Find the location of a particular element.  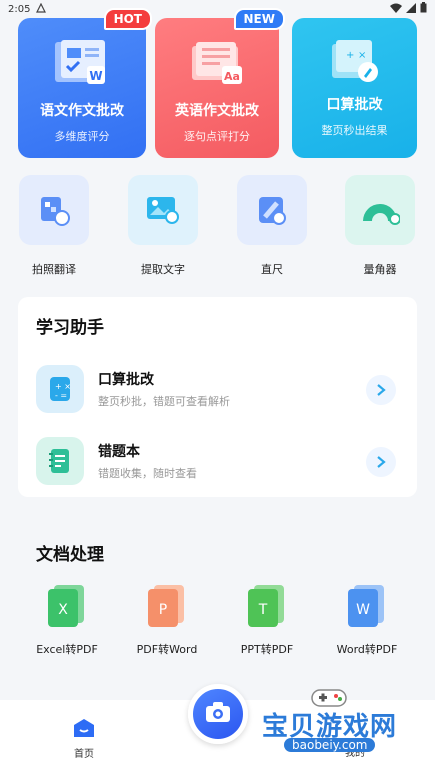

oral-math-subtitle: 整页秒出结果 is located at coordinates (354, 130).